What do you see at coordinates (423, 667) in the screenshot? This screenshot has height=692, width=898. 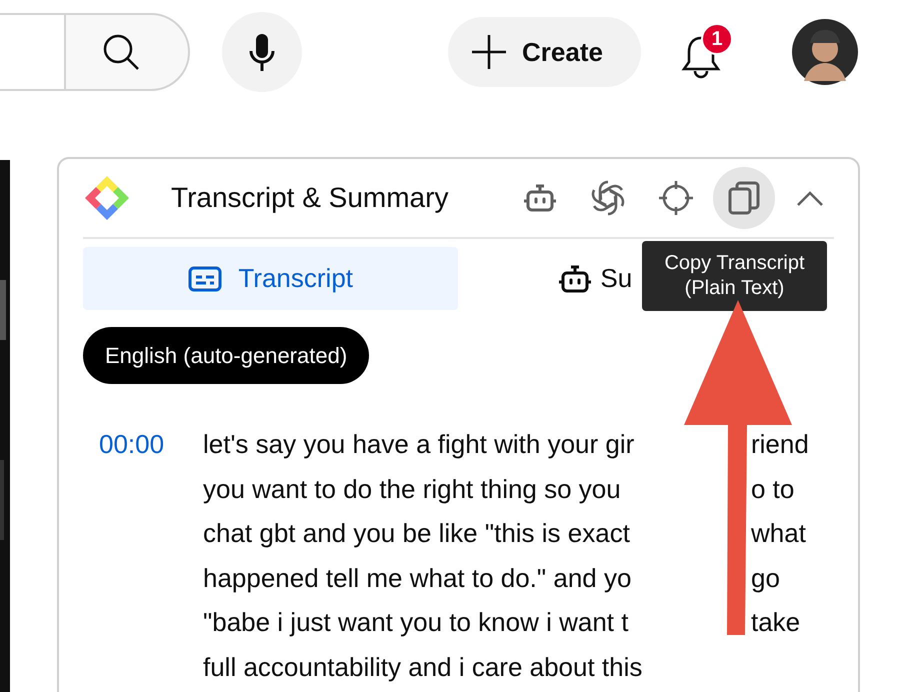 I see `transcript-line: full accountability and i care about this` at bounding box center [423, 667].